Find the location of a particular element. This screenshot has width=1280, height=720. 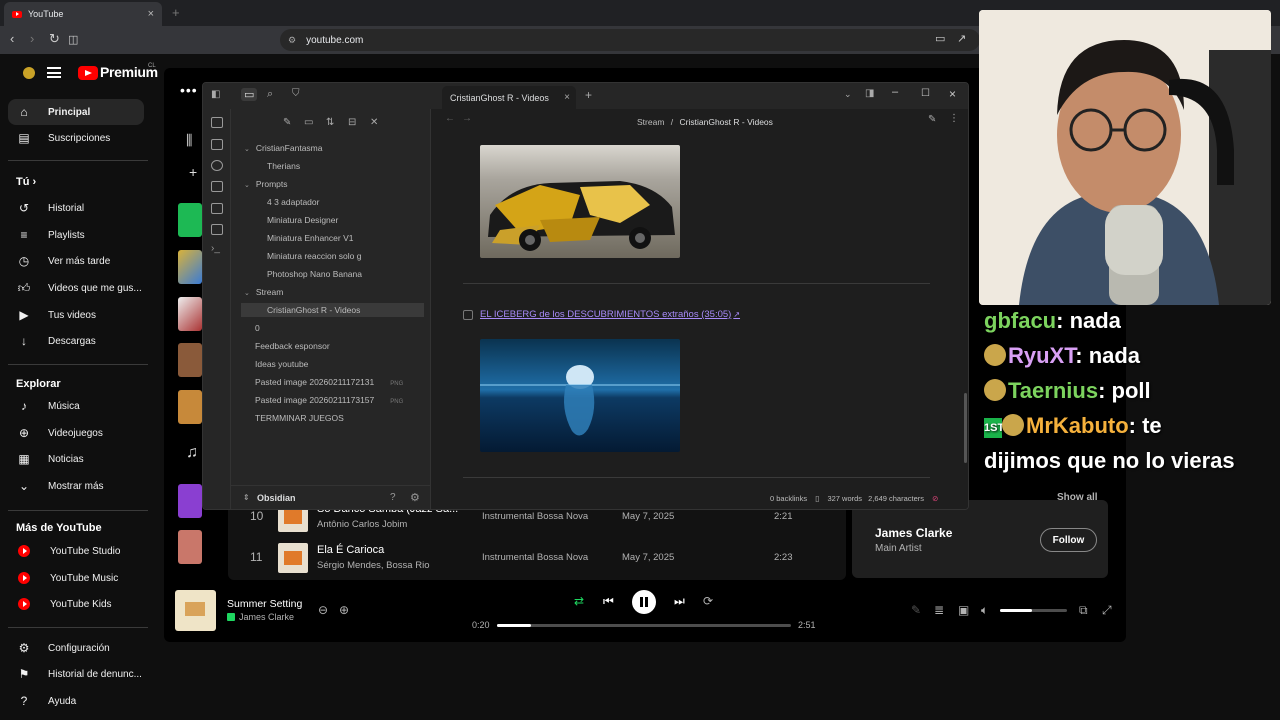

scrollbar is located at coordinates (965, 428).